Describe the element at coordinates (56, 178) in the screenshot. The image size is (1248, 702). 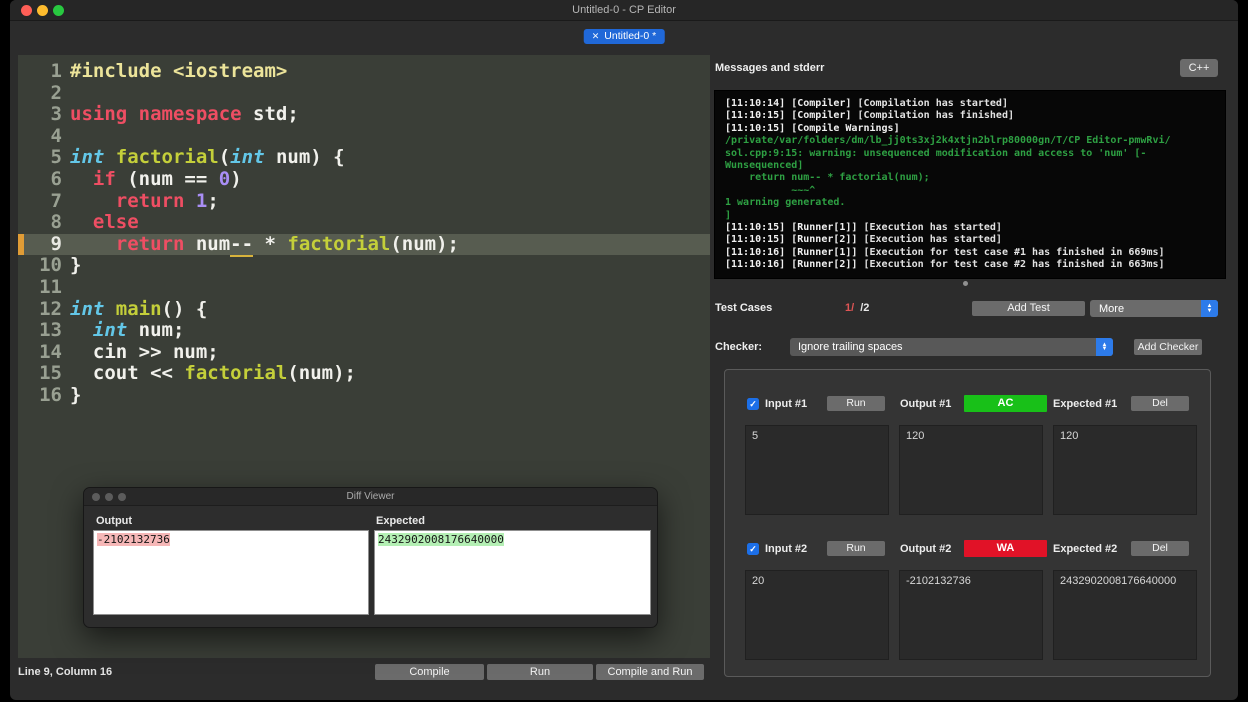
I see `line-number: 6` at that location.